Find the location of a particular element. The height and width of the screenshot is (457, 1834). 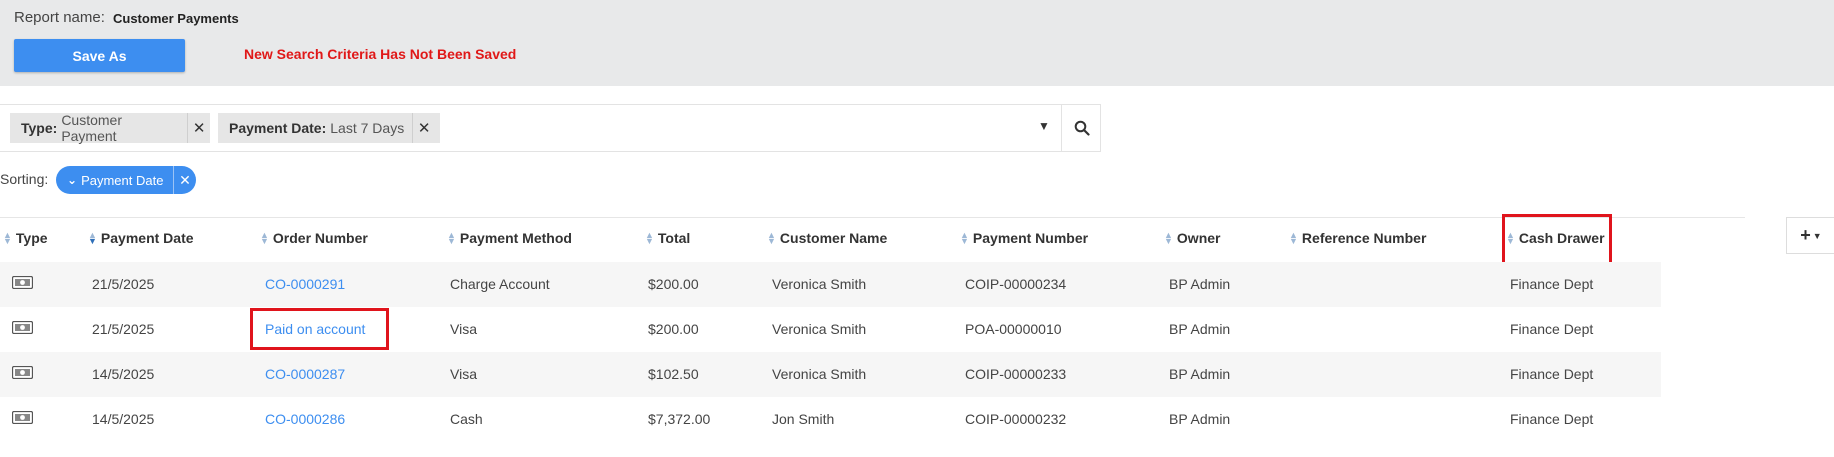

filter-chip-type: Type: Customer Payment ✕ is located at coordinates (110, 128).